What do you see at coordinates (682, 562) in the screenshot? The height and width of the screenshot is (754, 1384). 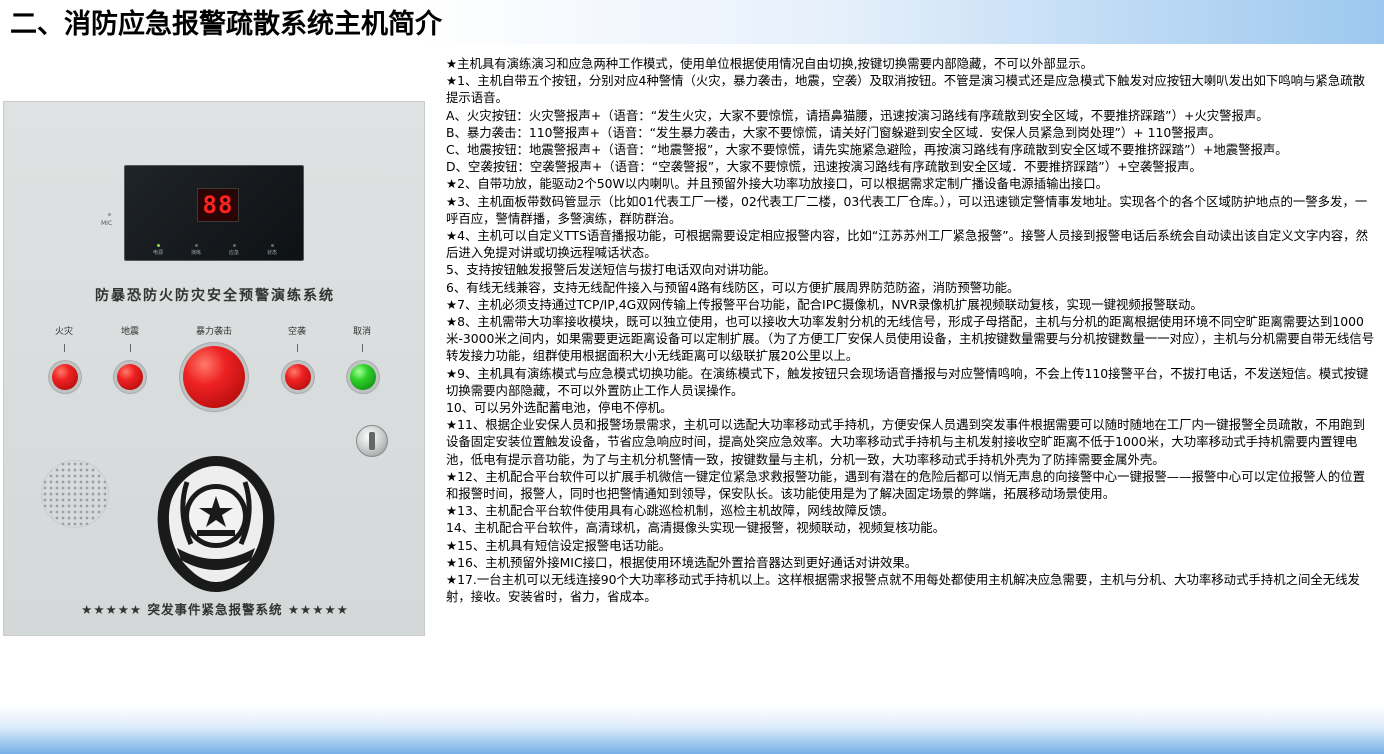 I see `paragraph: ★16、主机预留外接MIC接口，根据使用环境选配外置拾音器达到更好通话对讲效果。` at bounding box center [682, 562].